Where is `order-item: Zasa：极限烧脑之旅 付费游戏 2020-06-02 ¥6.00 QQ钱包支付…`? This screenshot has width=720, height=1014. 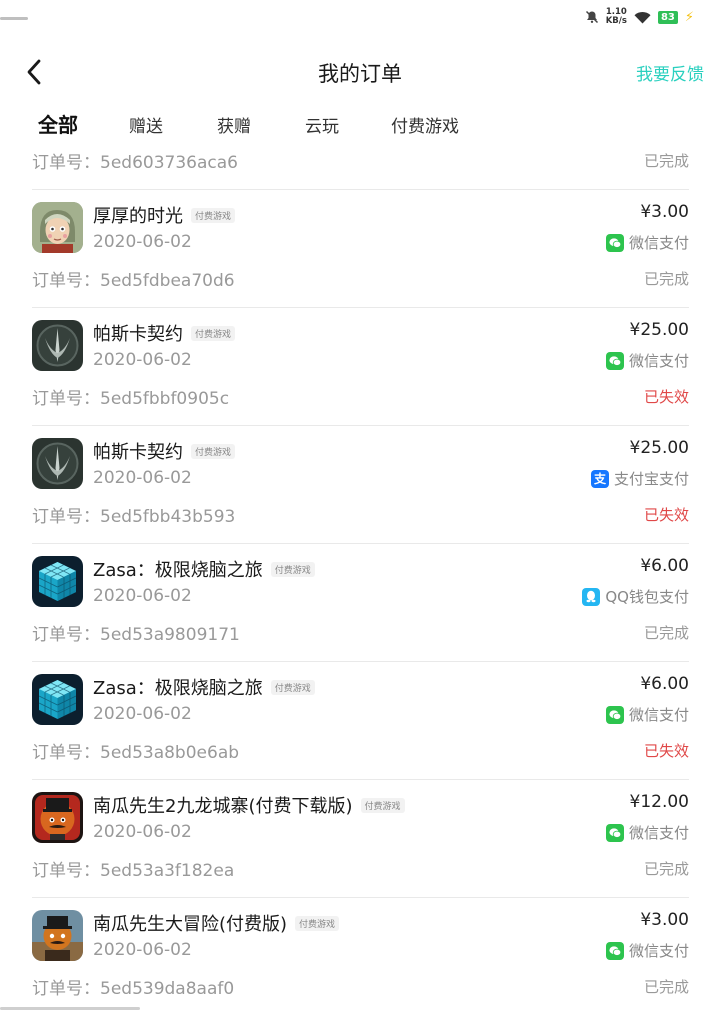 order-item: Zasa：极限烧脑之旅 付费游戏 2020-06-02 ¥6.00 QQ钱包支付… is located at coordinates (360, 603).